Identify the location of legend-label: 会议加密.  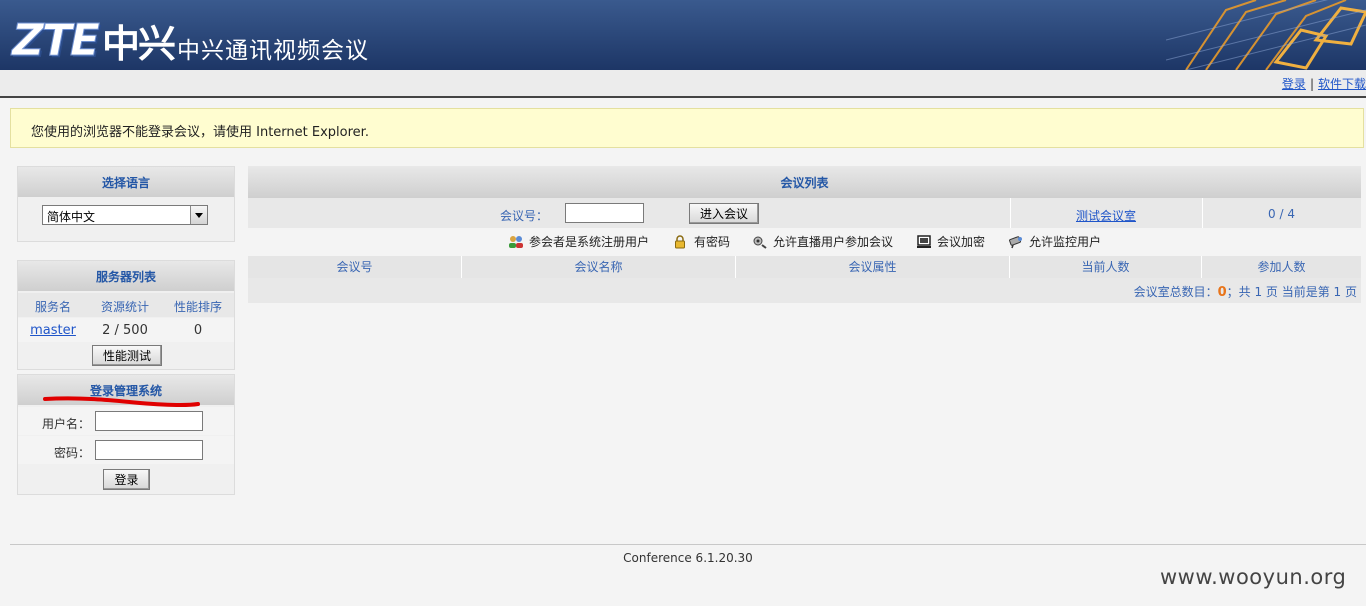
(961, 242).